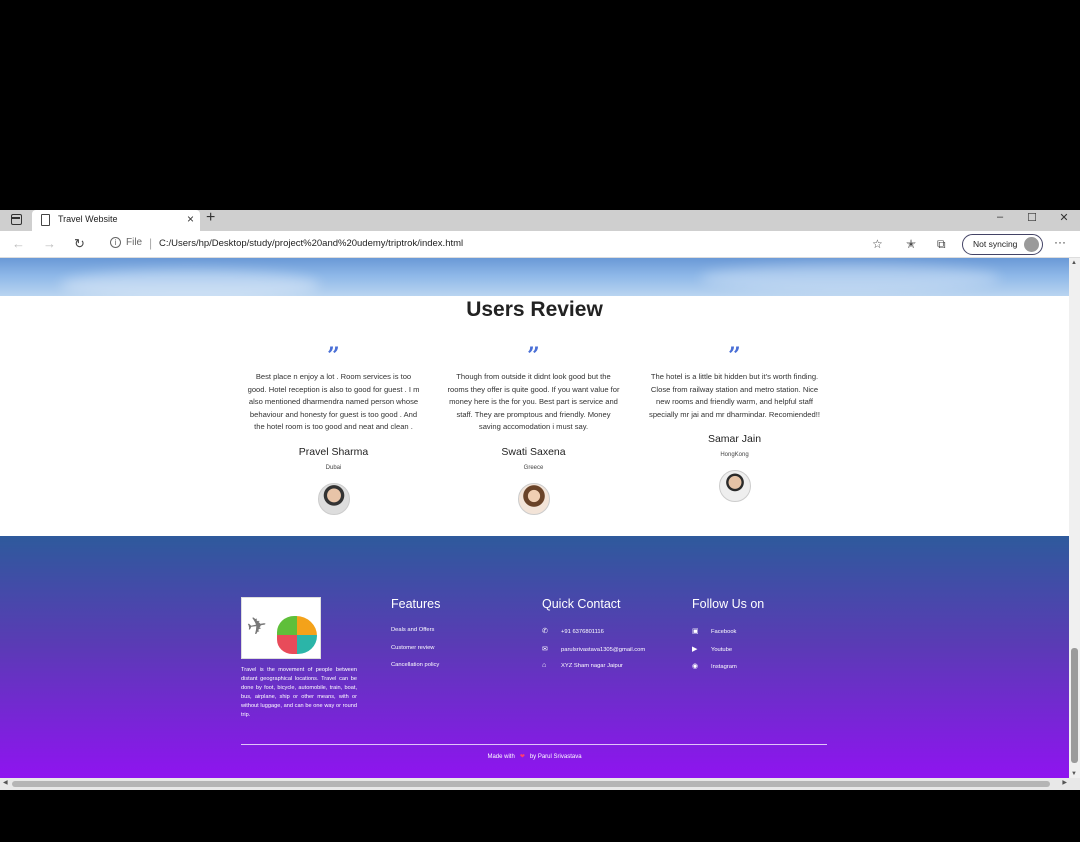 The image size is (1080, 842). What do you see at coordinates (582, 632) in the screenshot?
I see `contact-phone-text: +91 6376801116` at bounding box center [582, 632].